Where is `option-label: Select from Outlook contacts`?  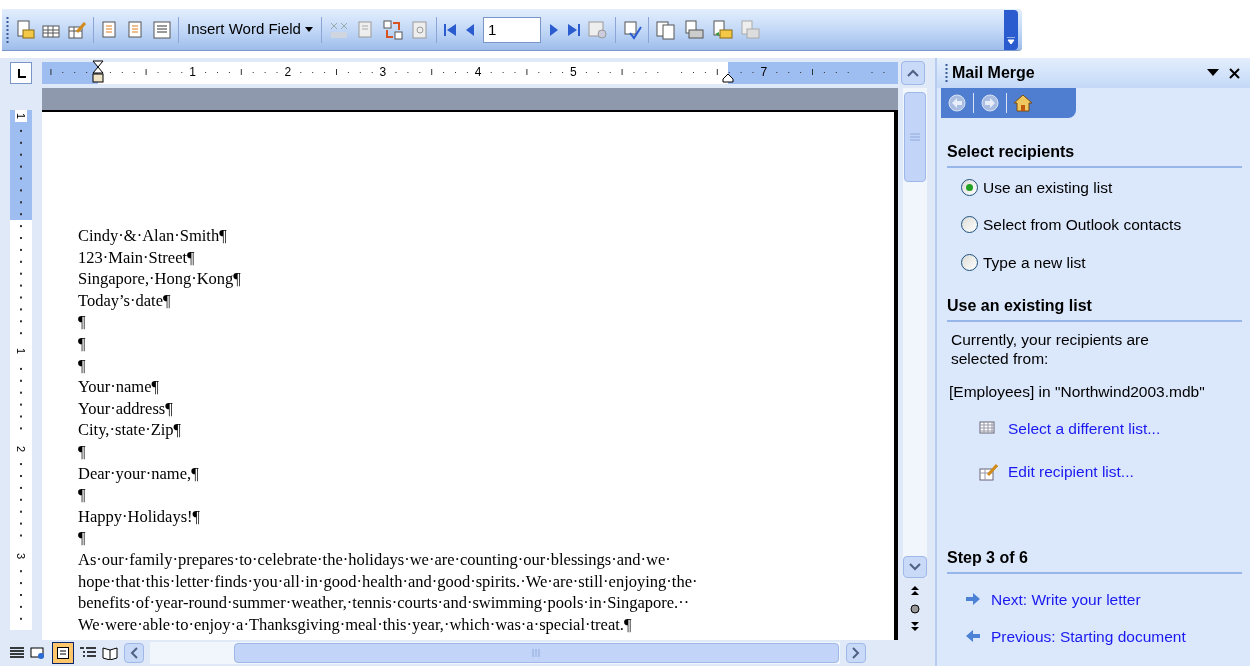
option-label: Select from Outlook contacts is located at coordinates (1082, 225).